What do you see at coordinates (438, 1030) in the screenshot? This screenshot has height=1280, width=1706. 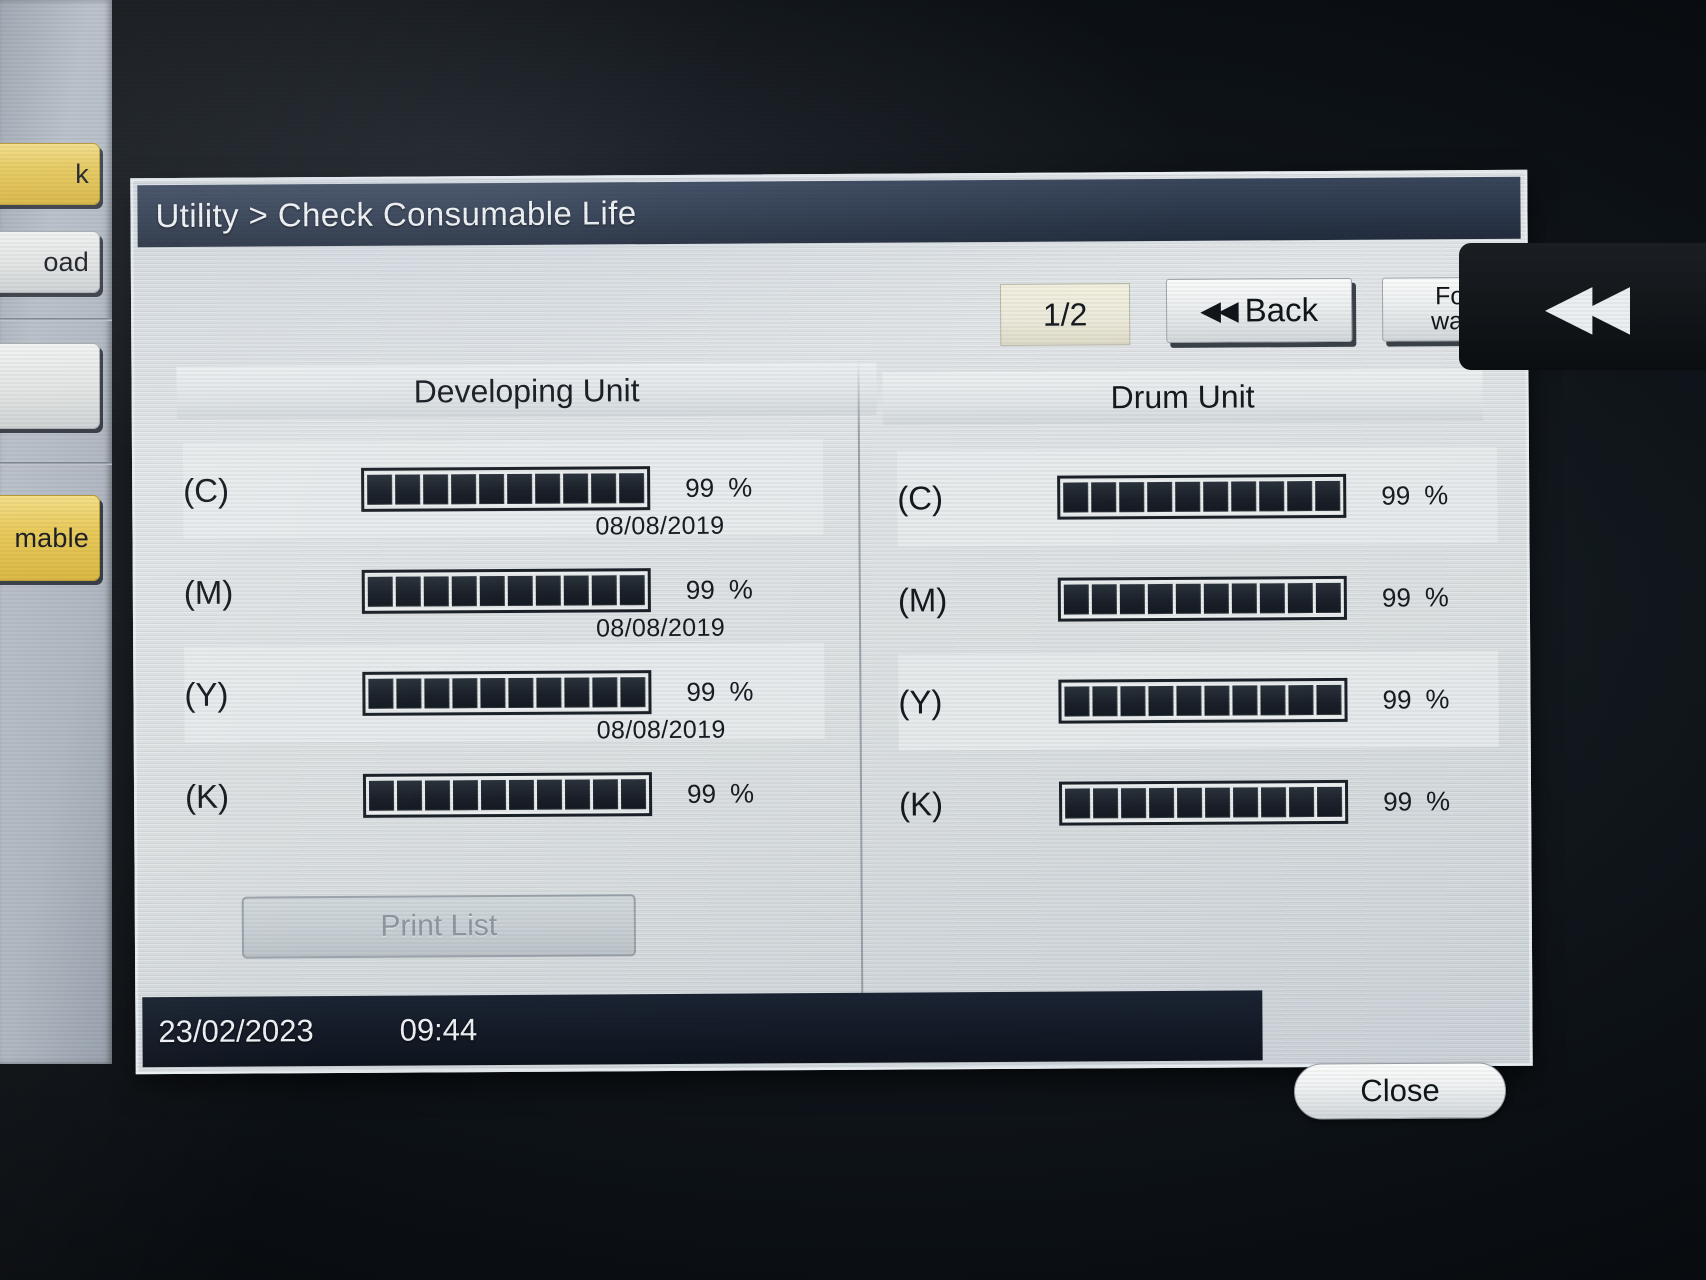 I see `status-time: 09:44` at bounding box center [438, 1030].